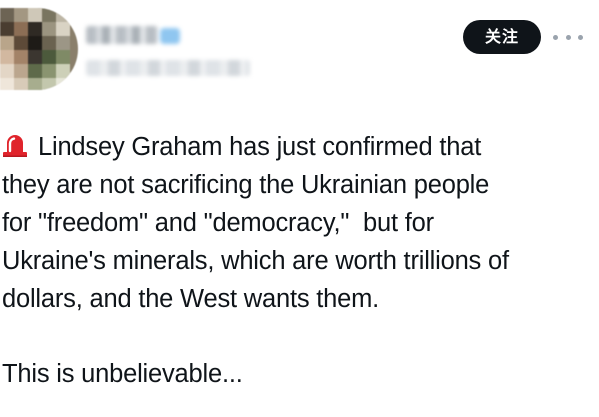 Image resolution: width=599 pixels, height=417 pixels. What do you see at coordinates (260, 147) in the screenshot?
I see `tweet-line-1-text: Lindsey Graham has just confirmed that` at bounding box center [260, 147].